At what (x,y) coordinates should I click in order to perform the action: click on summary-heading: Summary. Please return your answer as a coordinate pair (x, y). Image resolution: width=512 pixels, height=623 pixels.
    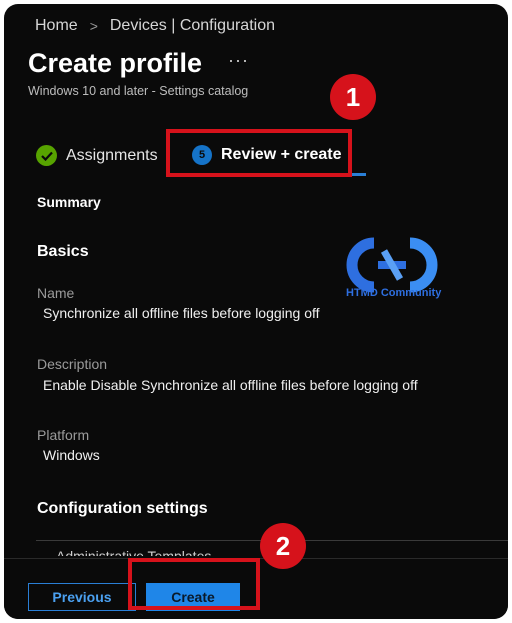
    Looking at the image, I should click on (69, 202).